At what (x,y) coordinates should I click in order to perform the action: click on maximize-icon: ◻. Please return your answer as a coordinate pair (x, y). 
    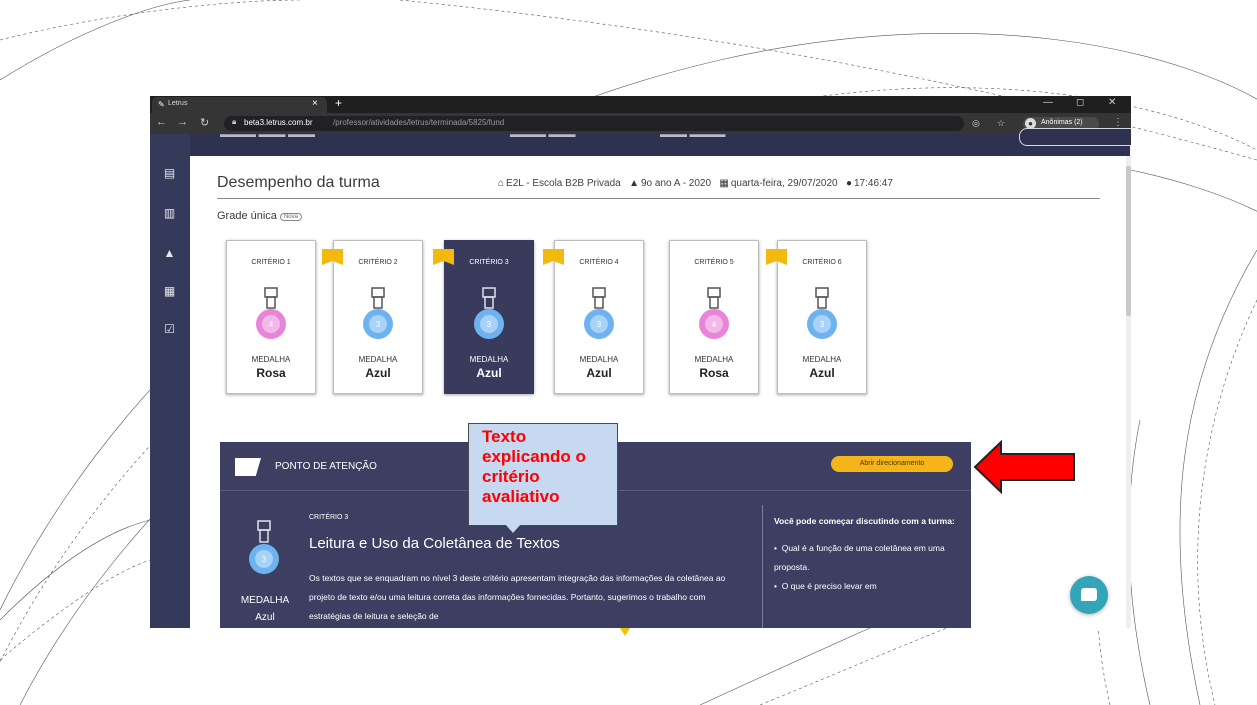
    Looking at the image, I should click on (1080, 102).